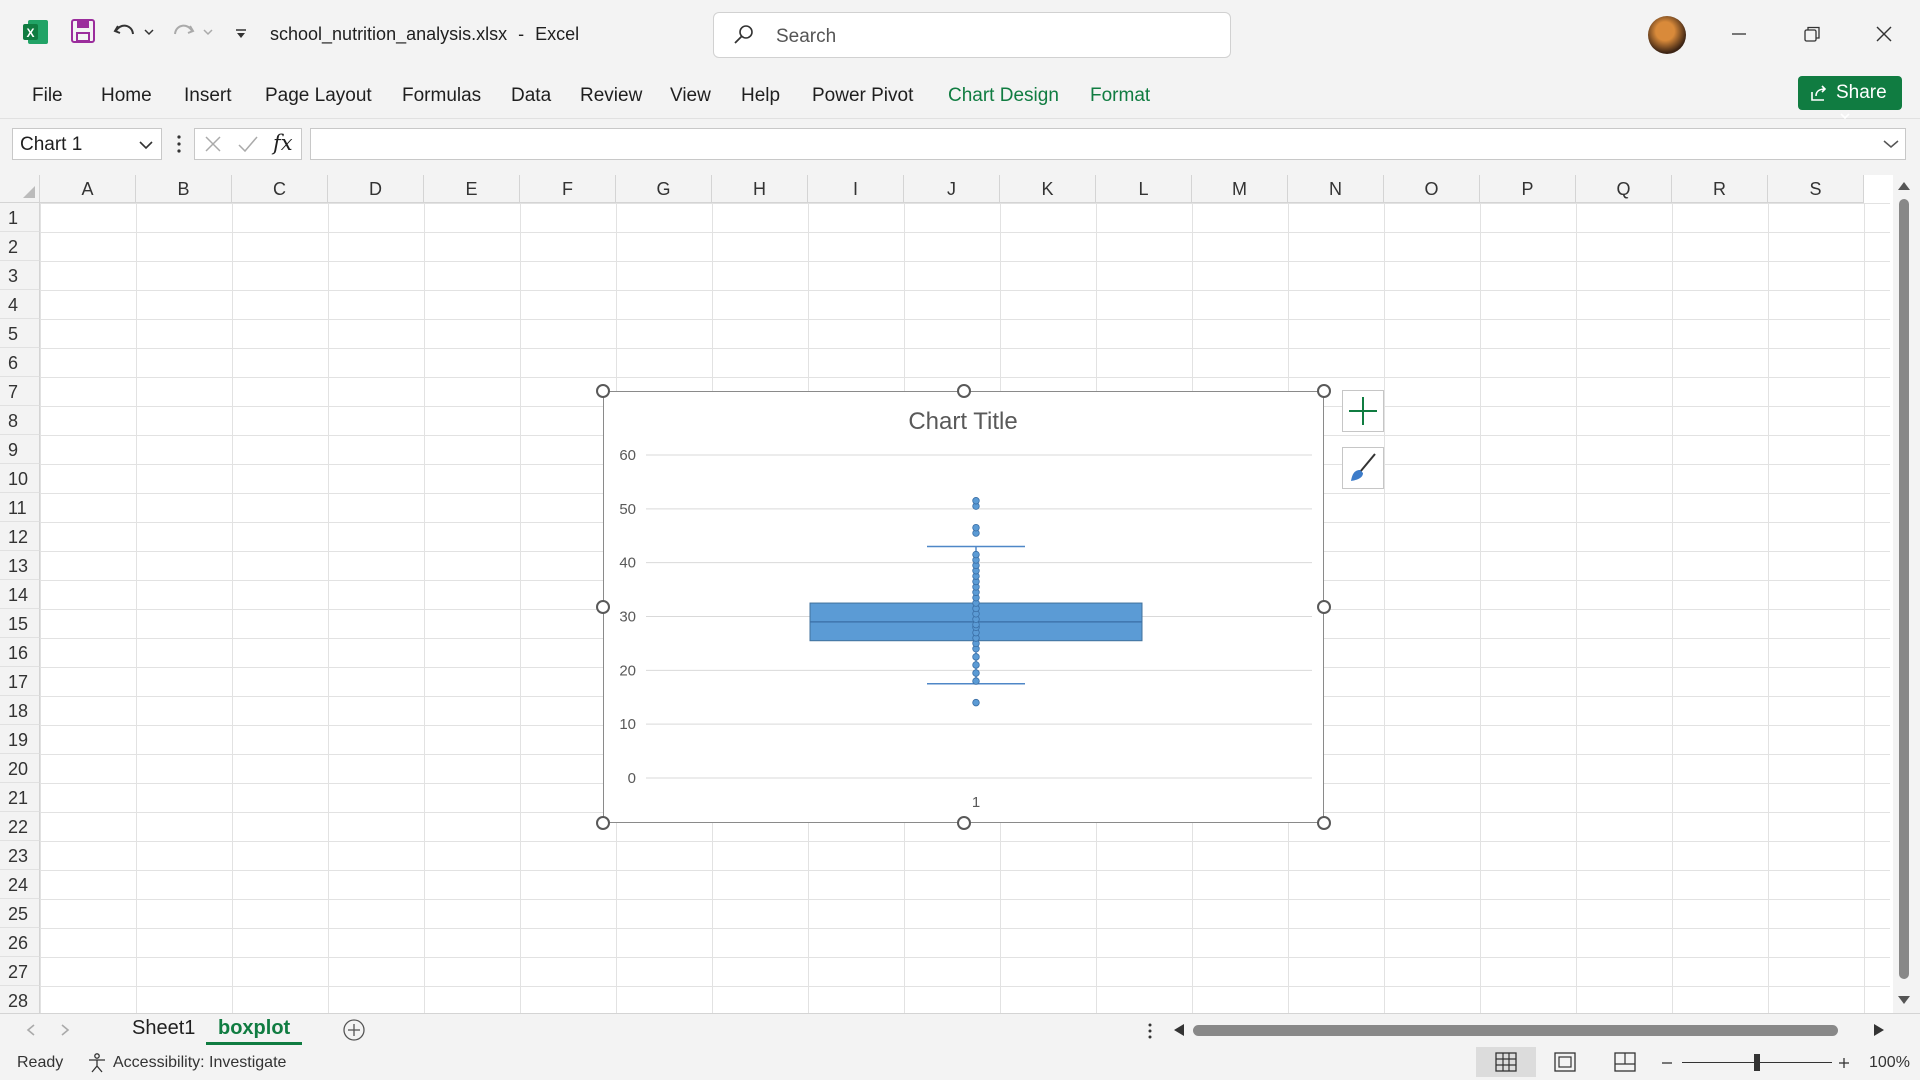 Image resolution: width=1920 pixels, height=1080 pixels. What do you see at coordinates (1324, 391) in the screenshot?
I see `resize-handle-top-right` at bounding box center [1324, 391].